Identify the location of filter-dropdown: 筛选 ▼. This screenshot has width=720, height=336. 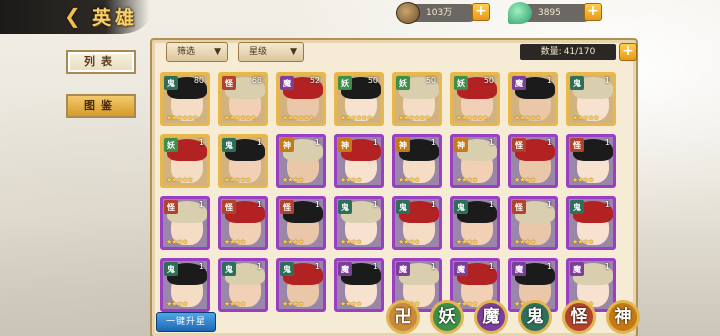
(197, 52).